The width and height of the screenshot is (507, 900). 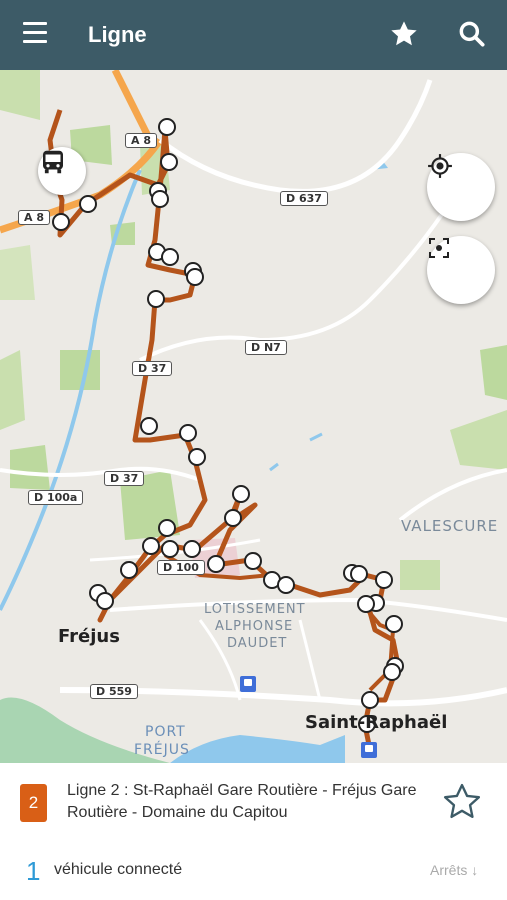 I want to click on vehicle-marker, so click(x=62, y=171).